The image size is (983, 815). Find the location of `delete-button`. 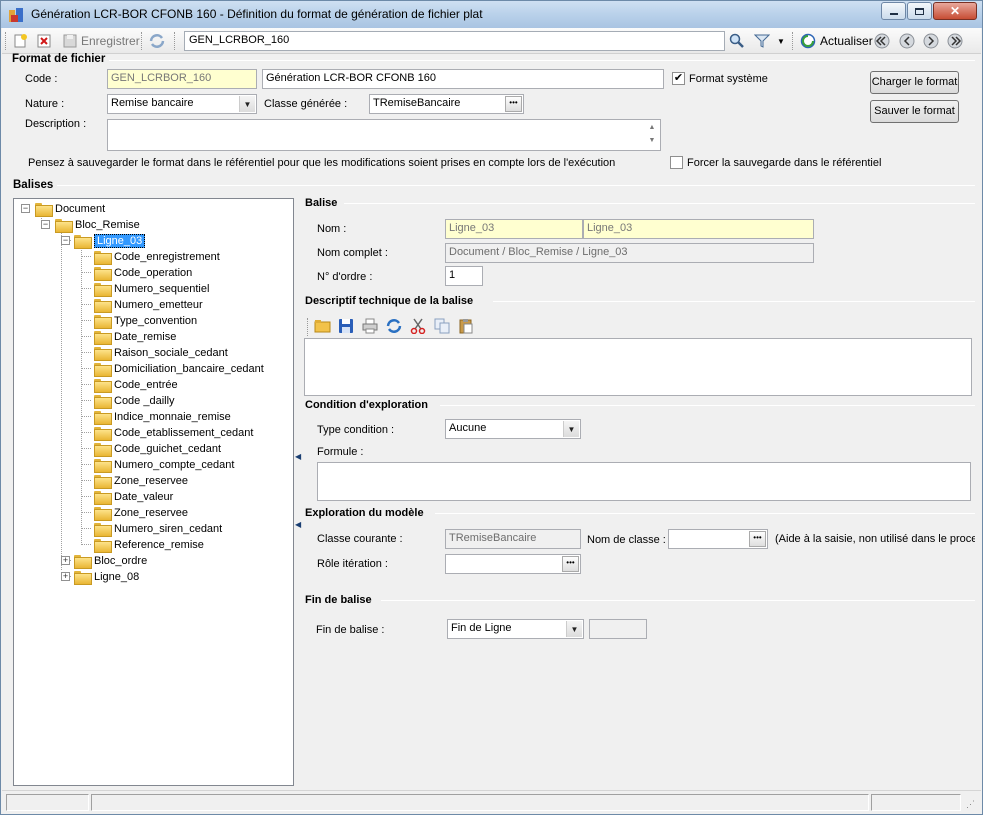

delete-button is located at coordinates (44, 41).